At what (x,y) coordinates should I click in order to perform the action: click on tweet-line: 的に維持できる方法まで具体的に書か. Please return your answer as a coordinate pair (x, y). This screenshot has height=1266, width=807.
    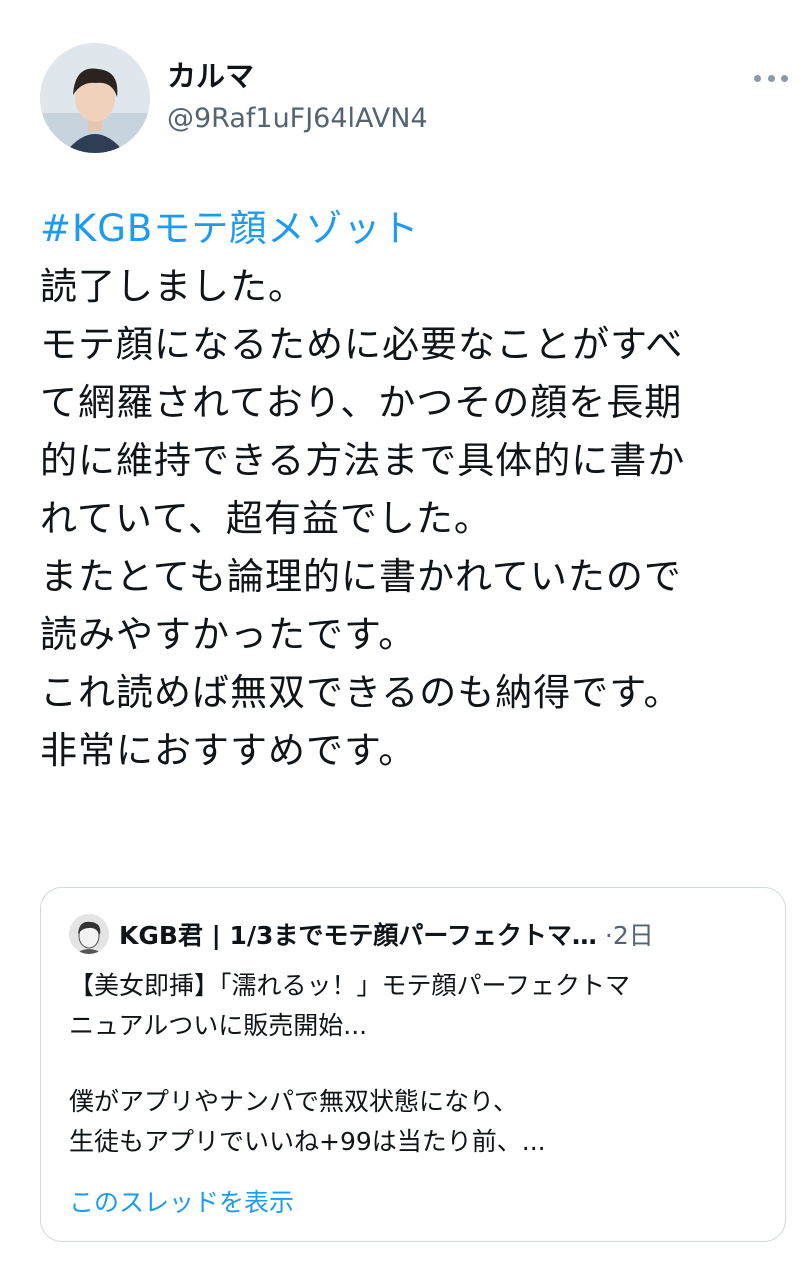
    Looking at the image, I should click on (363, 460).